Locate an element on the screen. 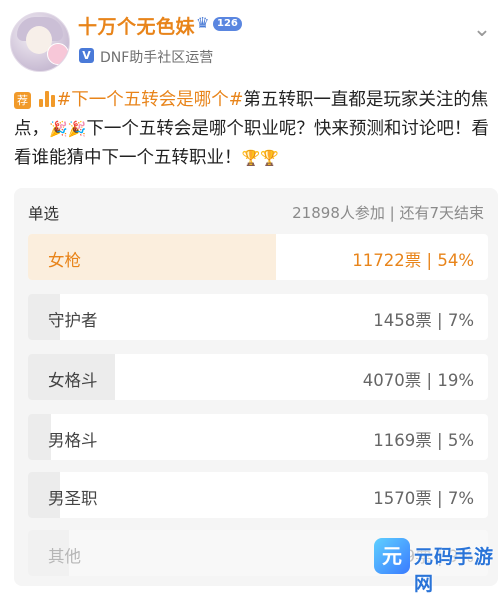  poll-type: 单选 is located at coordinates (44, 214).